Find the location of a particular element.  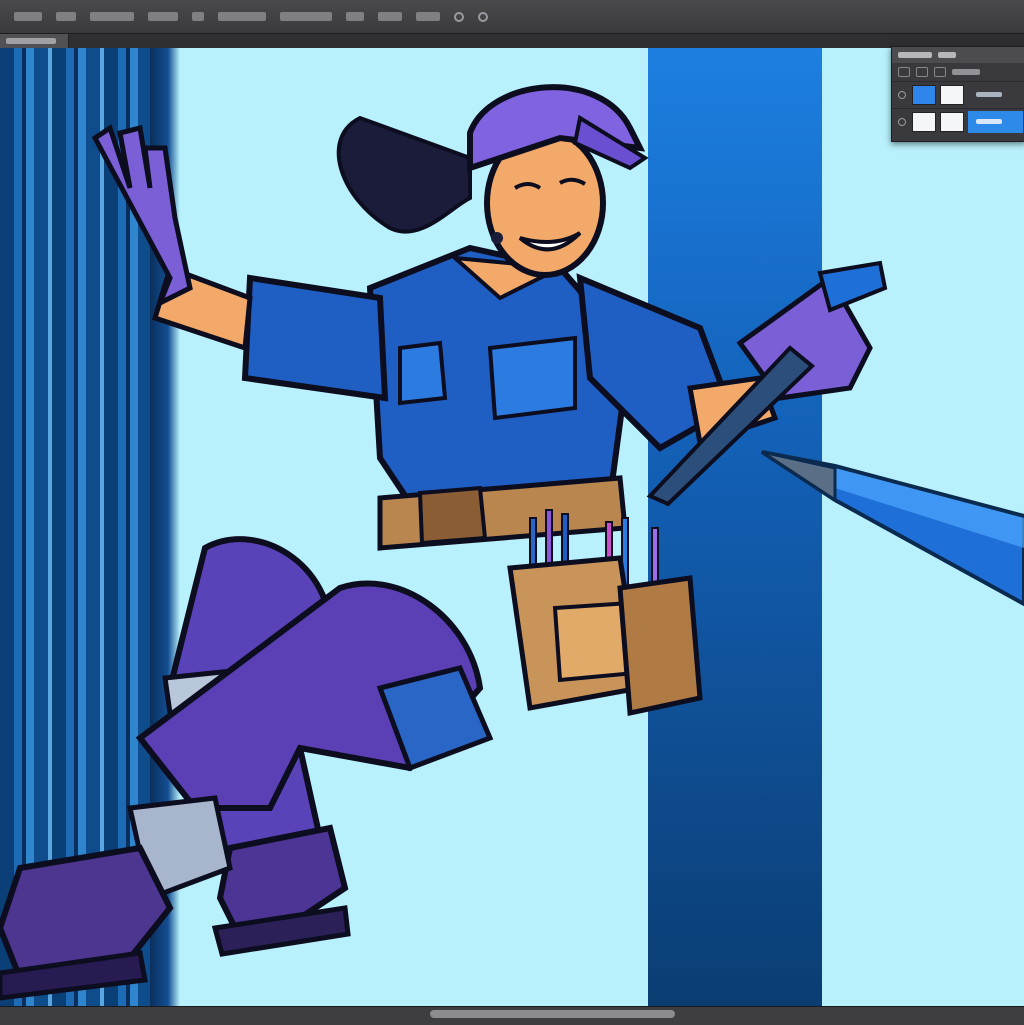

layer-row-selected is located at coordinates (958, 121).